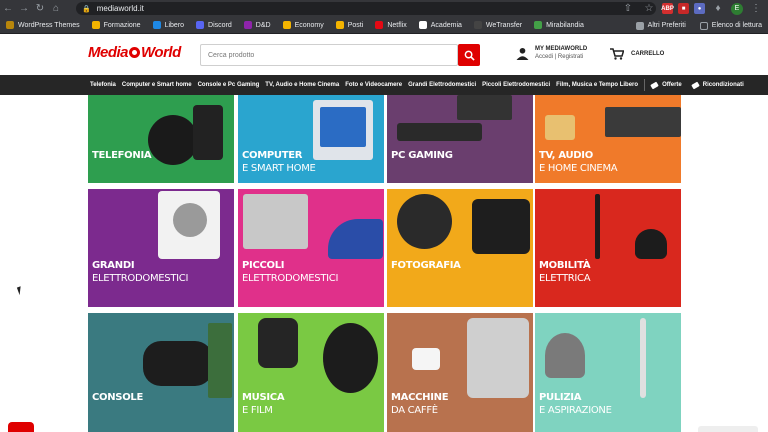  I want to click on bookmark-item: Libero, so click(168, 25).